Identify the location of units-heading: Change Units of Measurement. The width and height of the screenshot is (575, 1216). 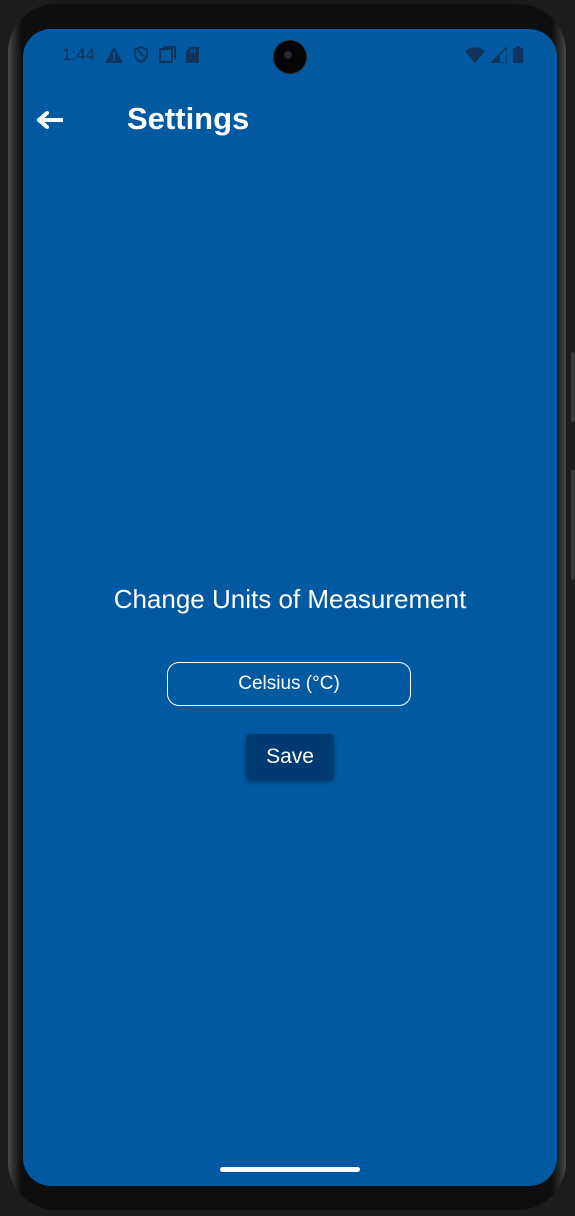
(290, 599).